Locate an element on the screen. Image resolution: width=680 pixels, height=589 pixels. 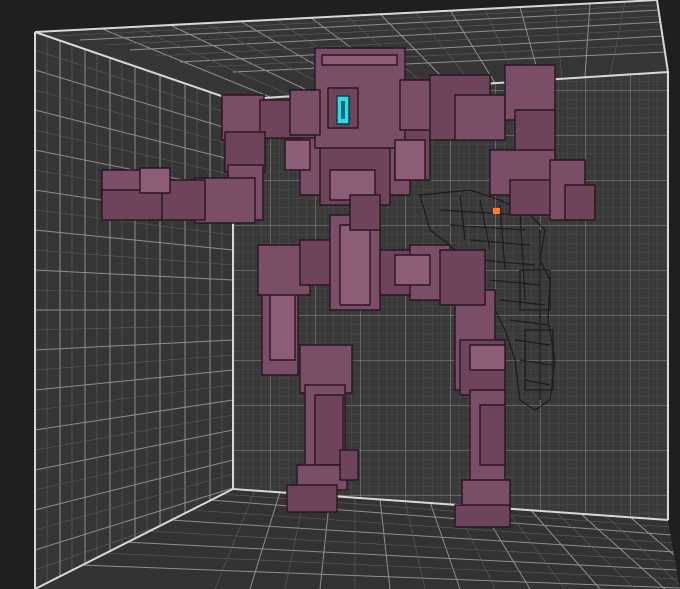
head is located at coordinates (360, 98).